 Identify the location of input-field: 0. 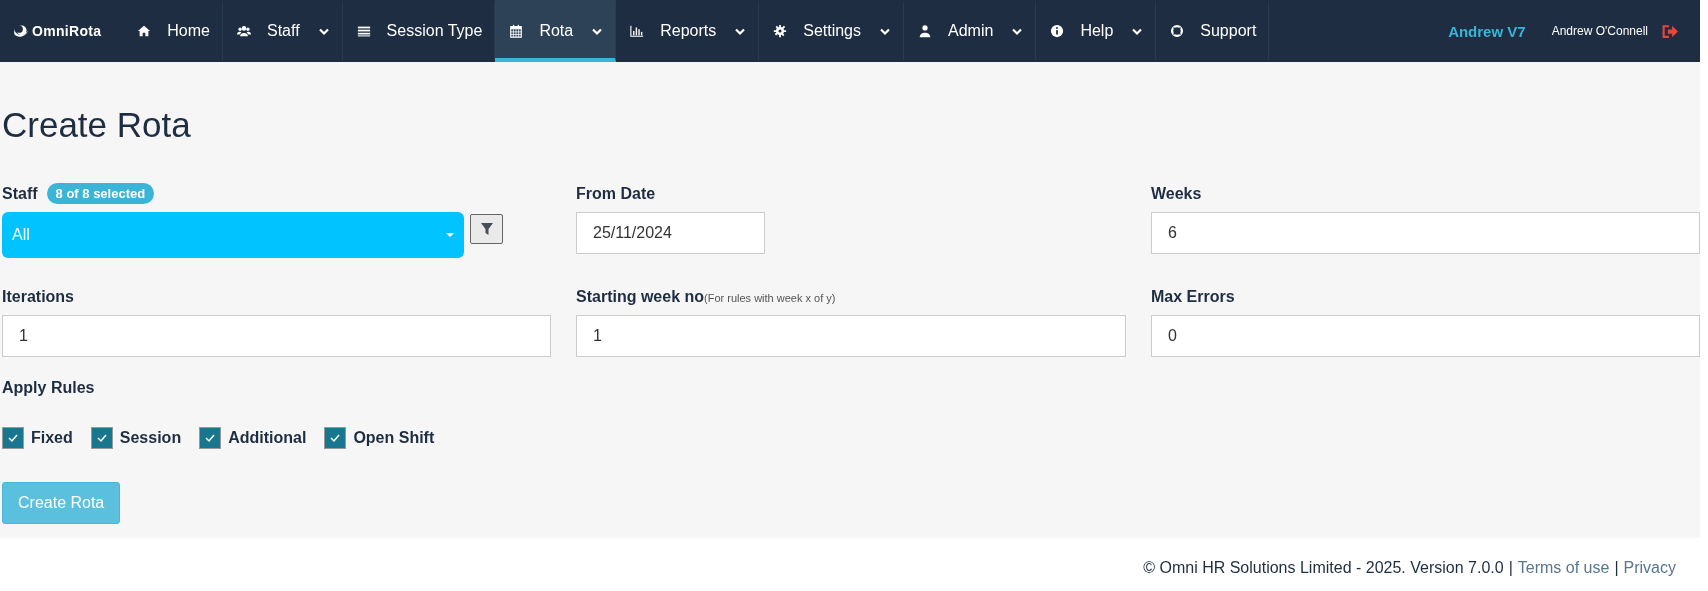
(1425, 335).